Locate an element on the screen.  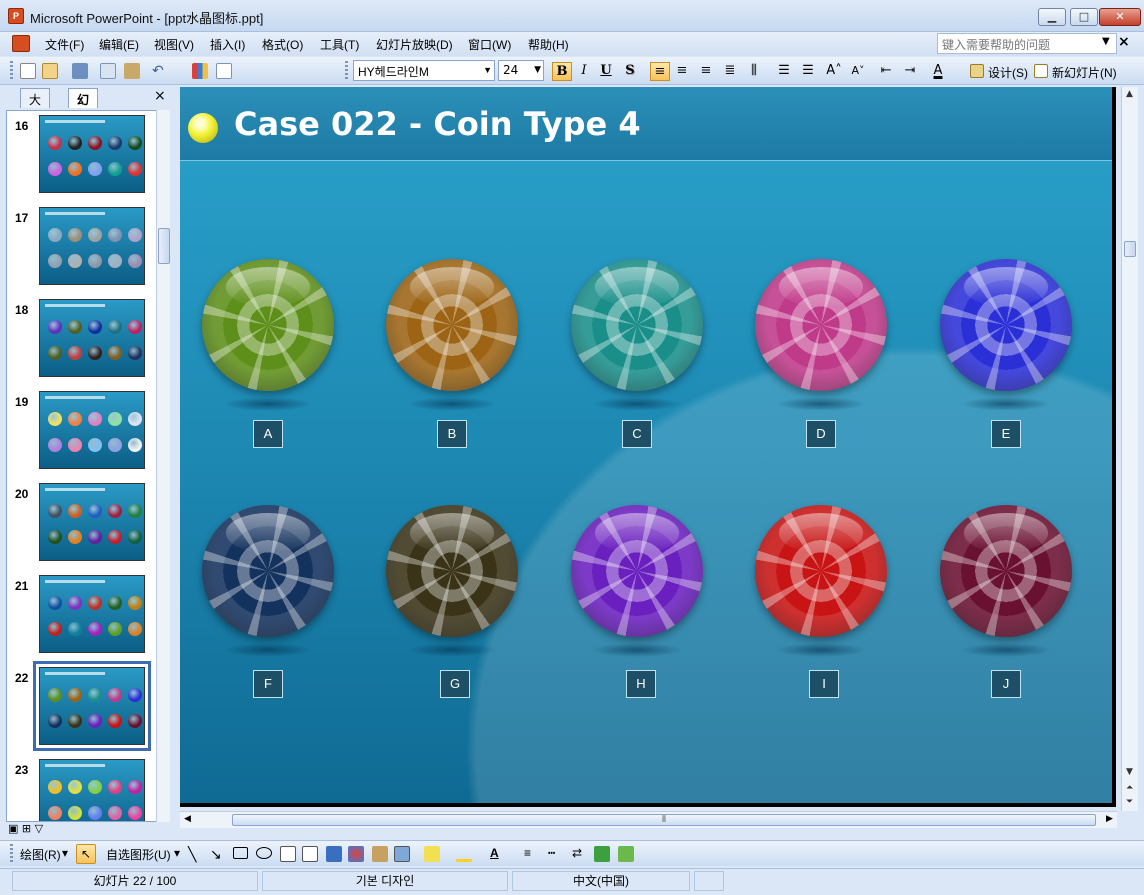
slide-horizontal-scrollbar: ◀ ⦀ ▶ is located at coordinates (648, 819).